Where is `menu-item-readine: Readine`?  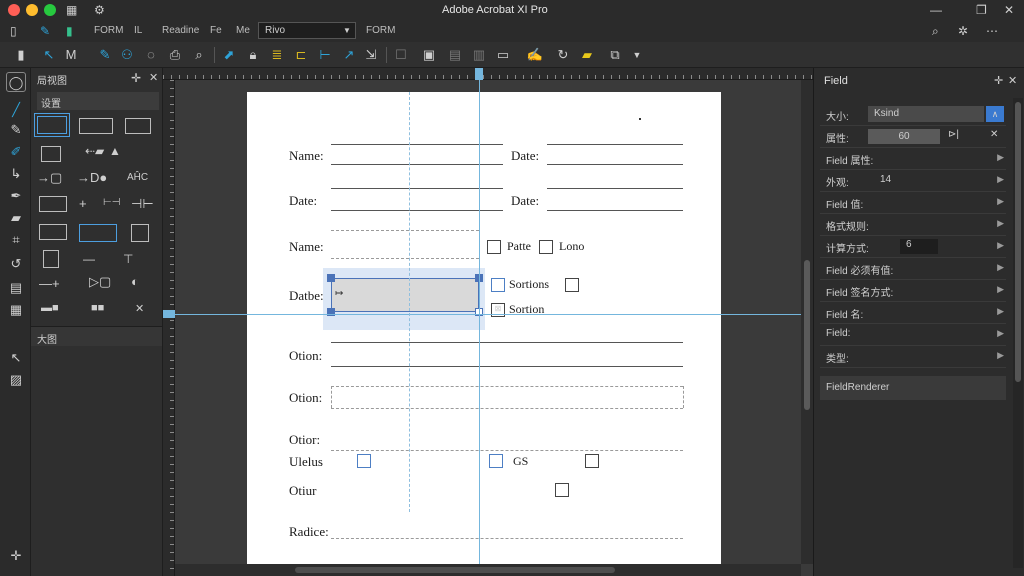 menu-item-readine: Readine is located at coordinates (180, 31).